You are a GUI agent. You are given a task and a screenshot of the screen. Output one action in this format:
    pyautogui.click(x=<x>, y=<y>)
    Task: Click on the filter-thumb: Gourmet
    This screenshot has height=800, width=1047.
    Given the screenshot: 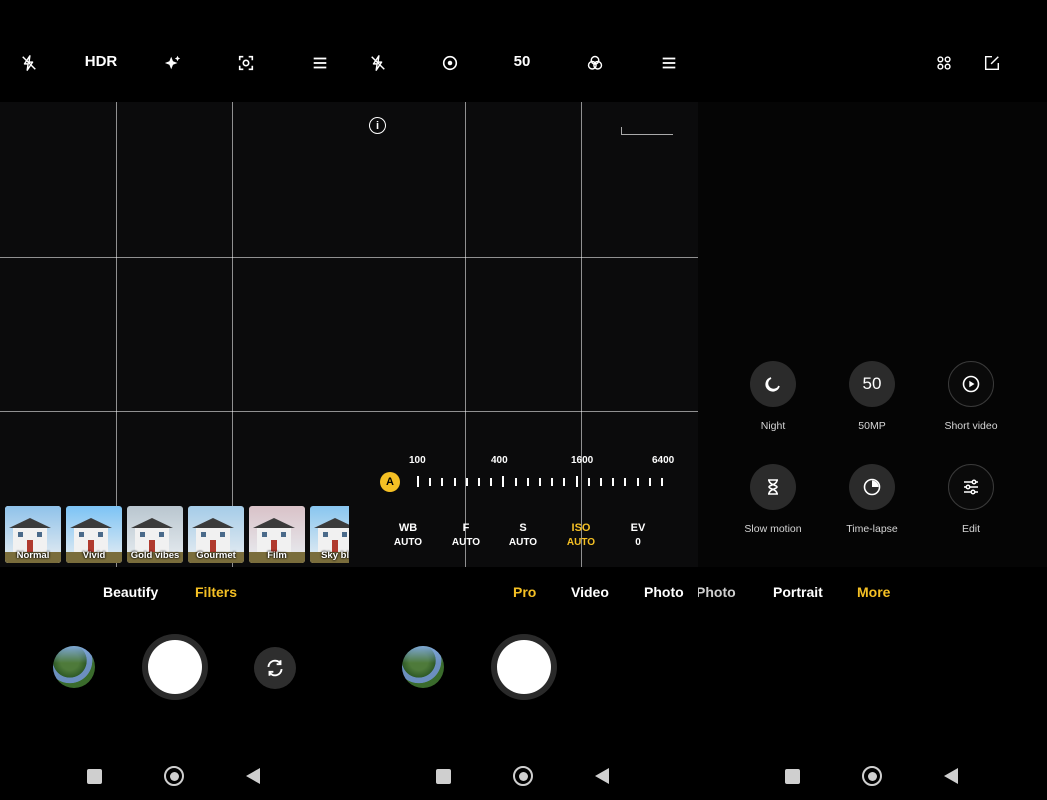 What is the action you would take?
    pyautogui.click(x=216, y=534)
    